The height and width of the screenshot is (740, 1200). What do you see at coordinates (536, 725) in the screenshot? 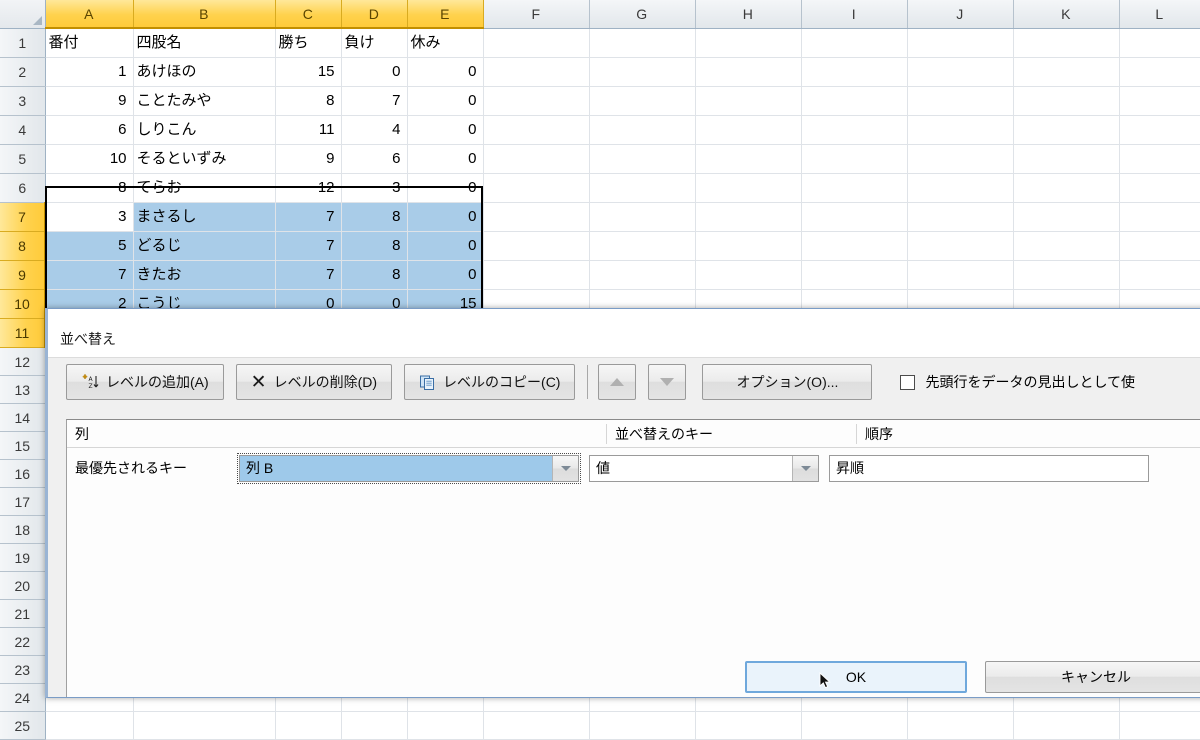
I see `cell-F25` at bounding box center [536, 725].